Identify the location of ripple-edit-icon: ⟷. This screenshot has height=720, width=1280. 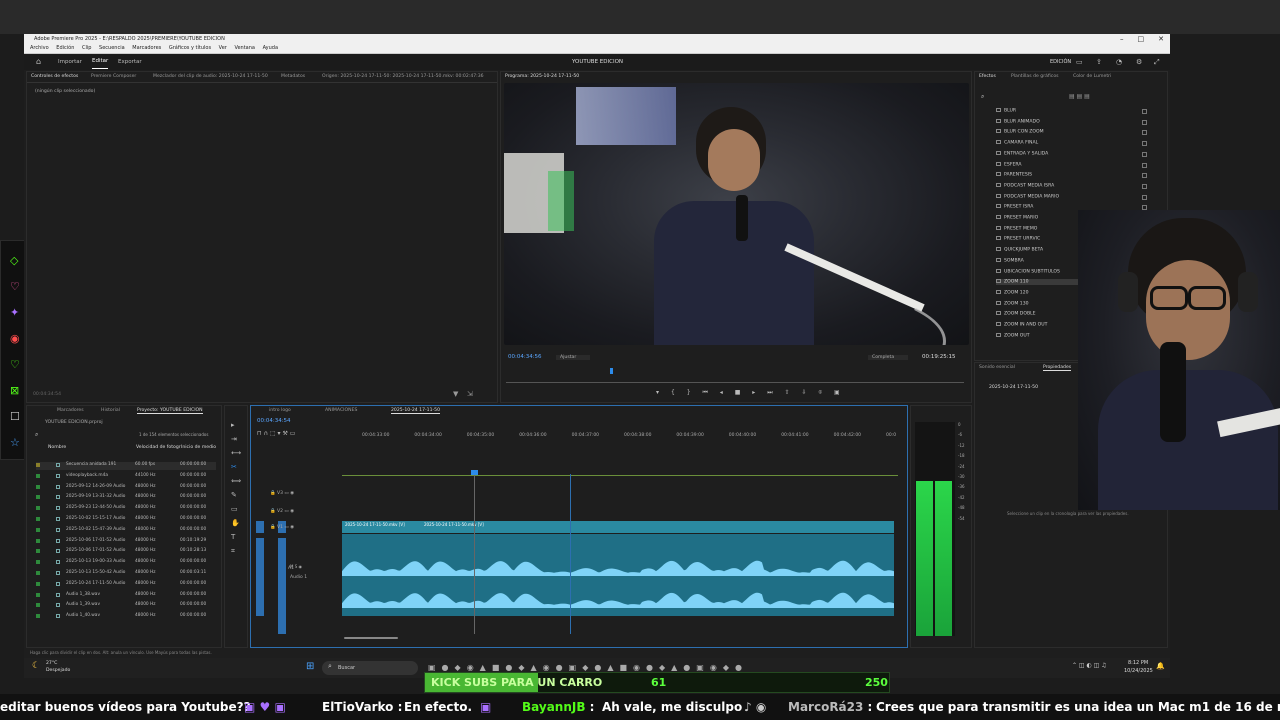
(236, 453).